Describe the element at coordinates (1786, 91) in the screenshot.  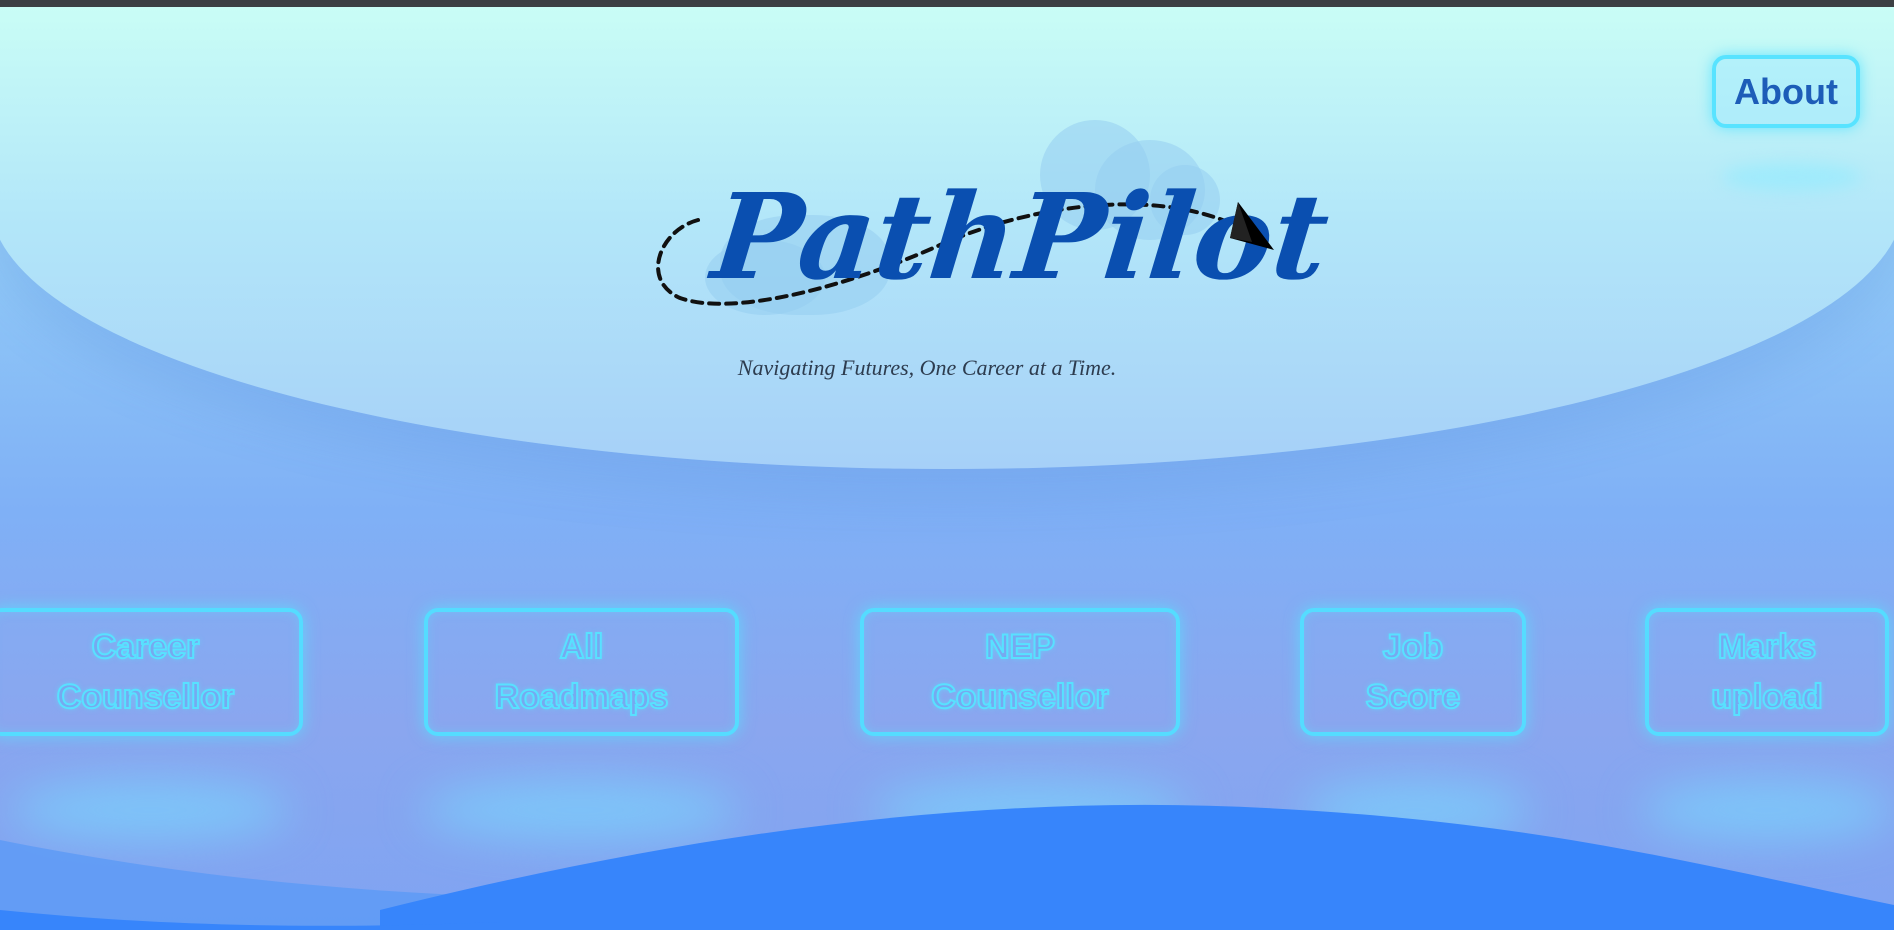
I see `about-button: About` at that location.